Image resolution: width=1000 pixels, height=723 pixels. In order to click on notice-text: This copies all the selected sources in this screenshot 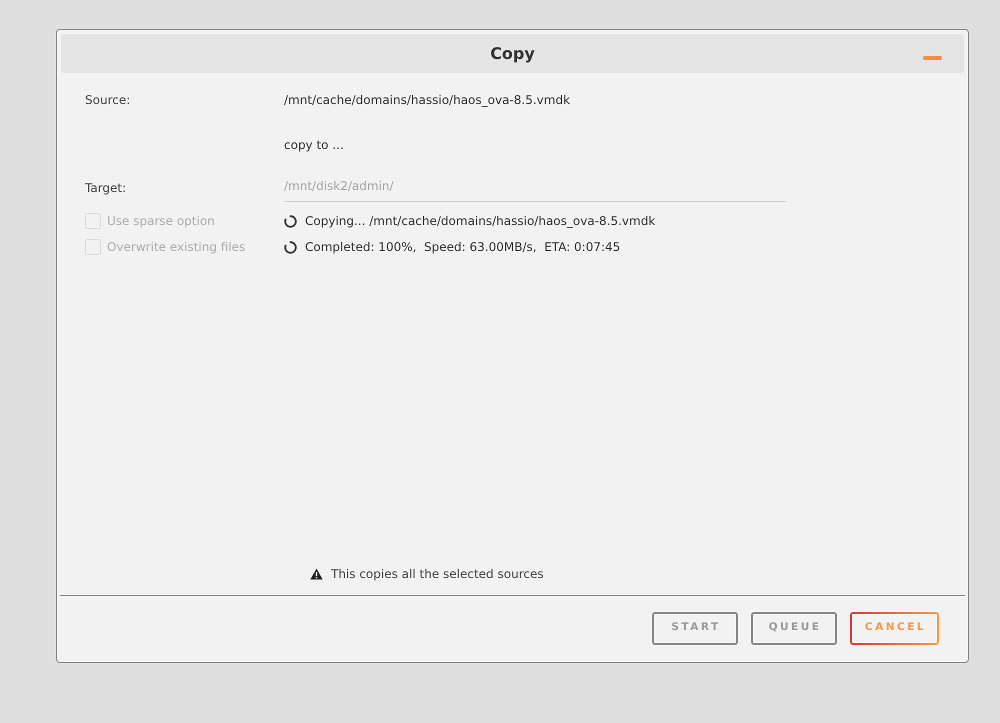, I will do `click(437, 574)`.